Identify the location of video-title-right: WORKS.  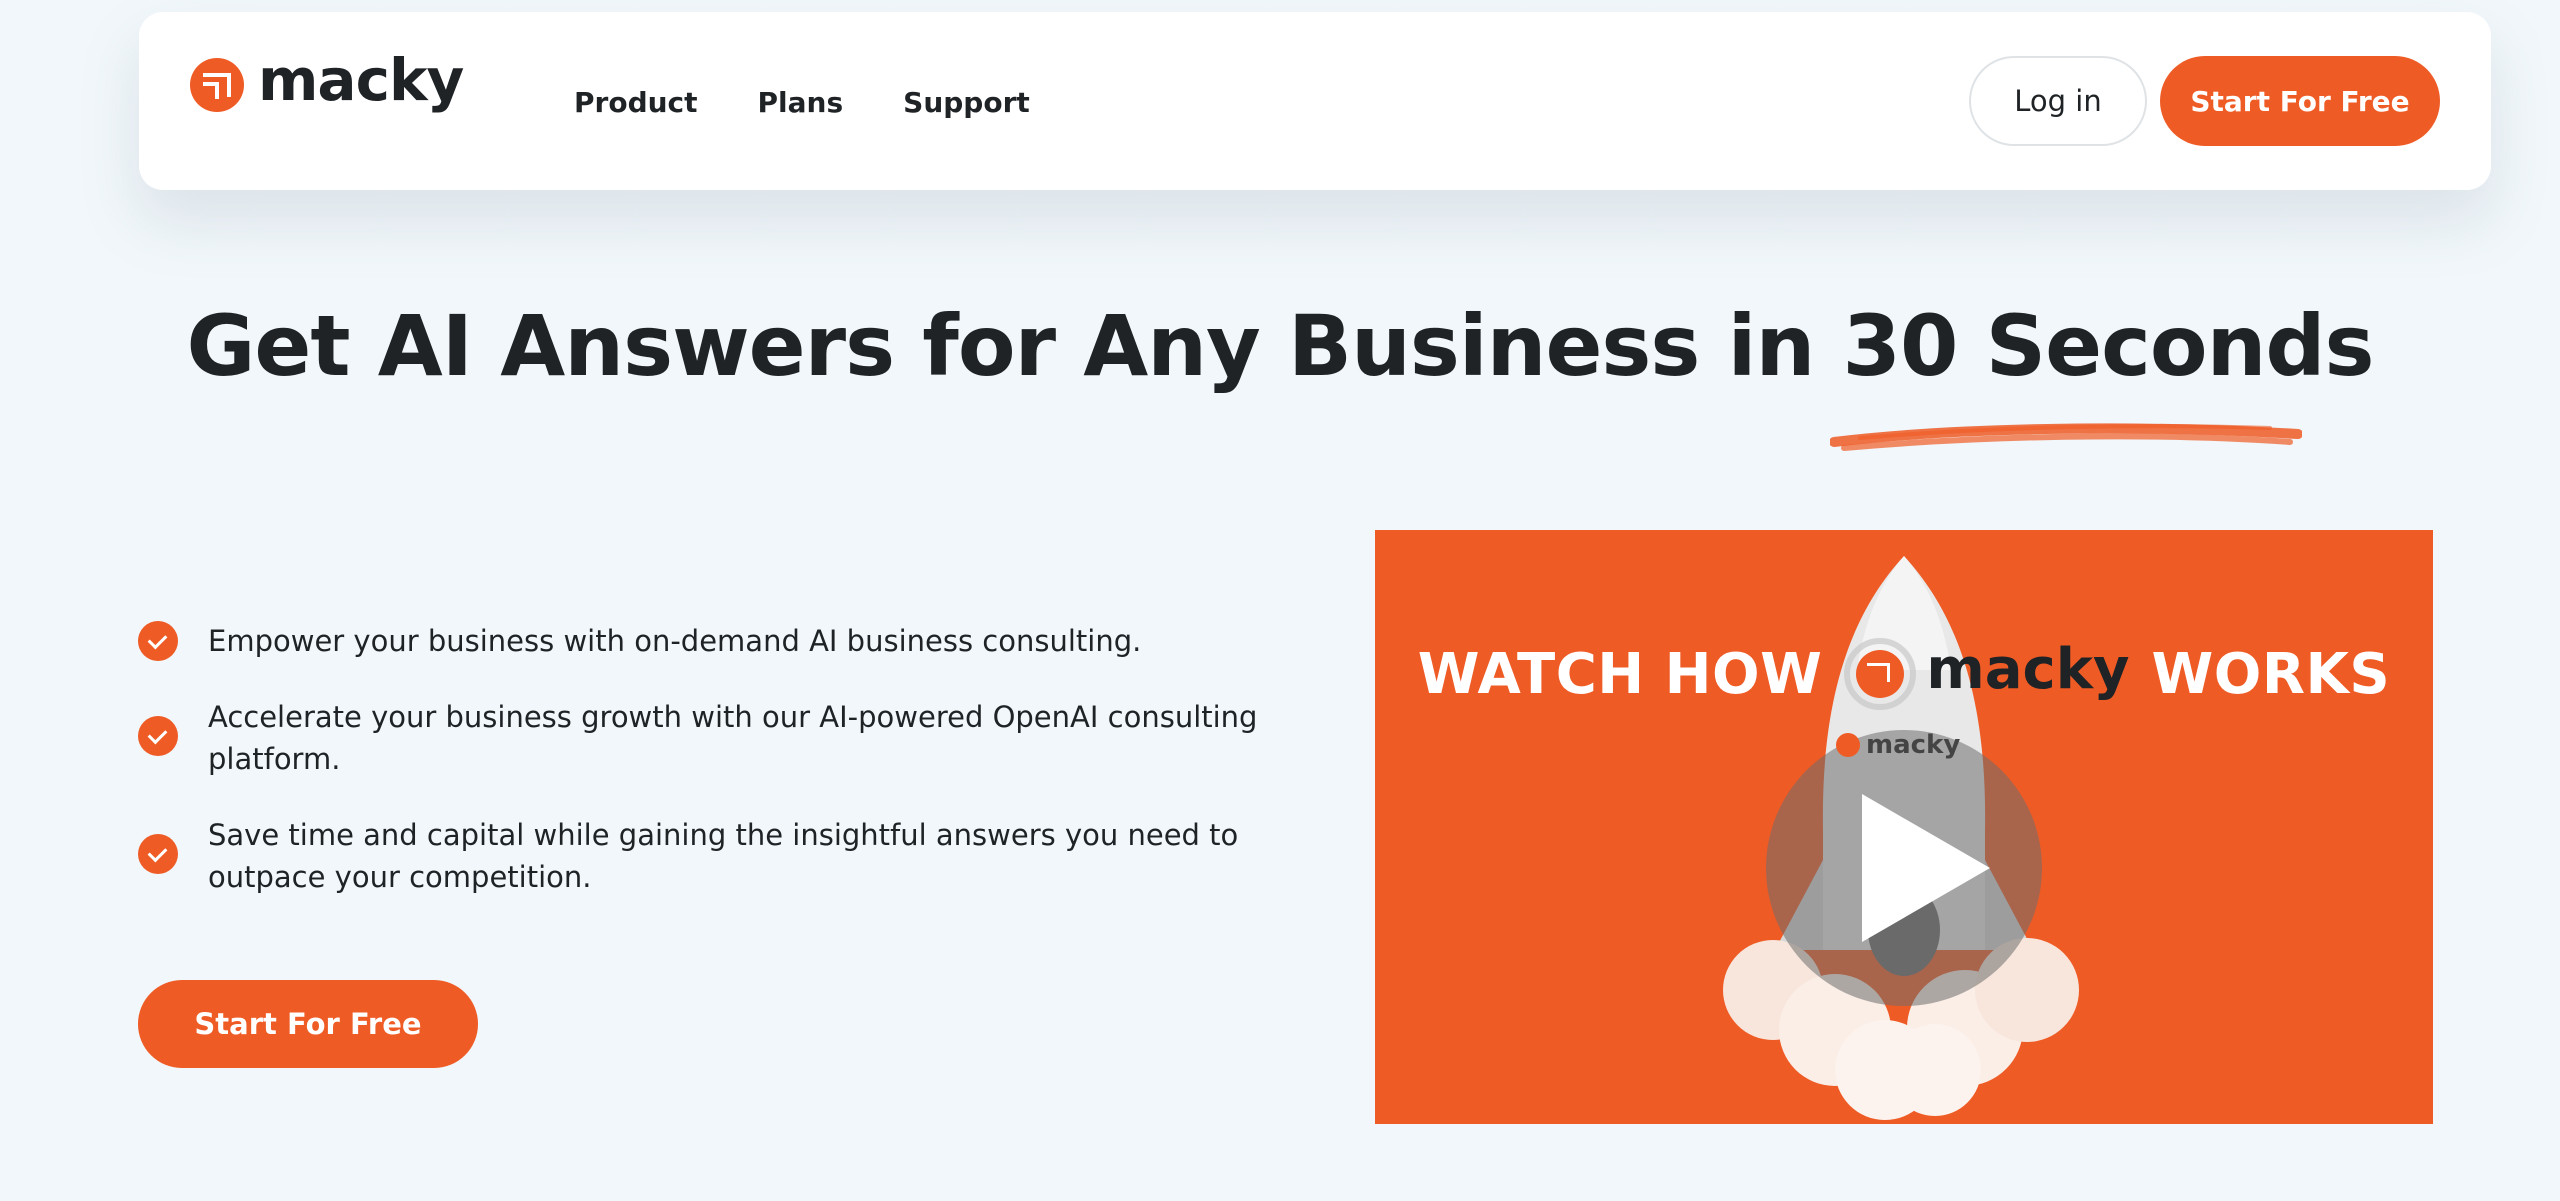
(2271, 674).